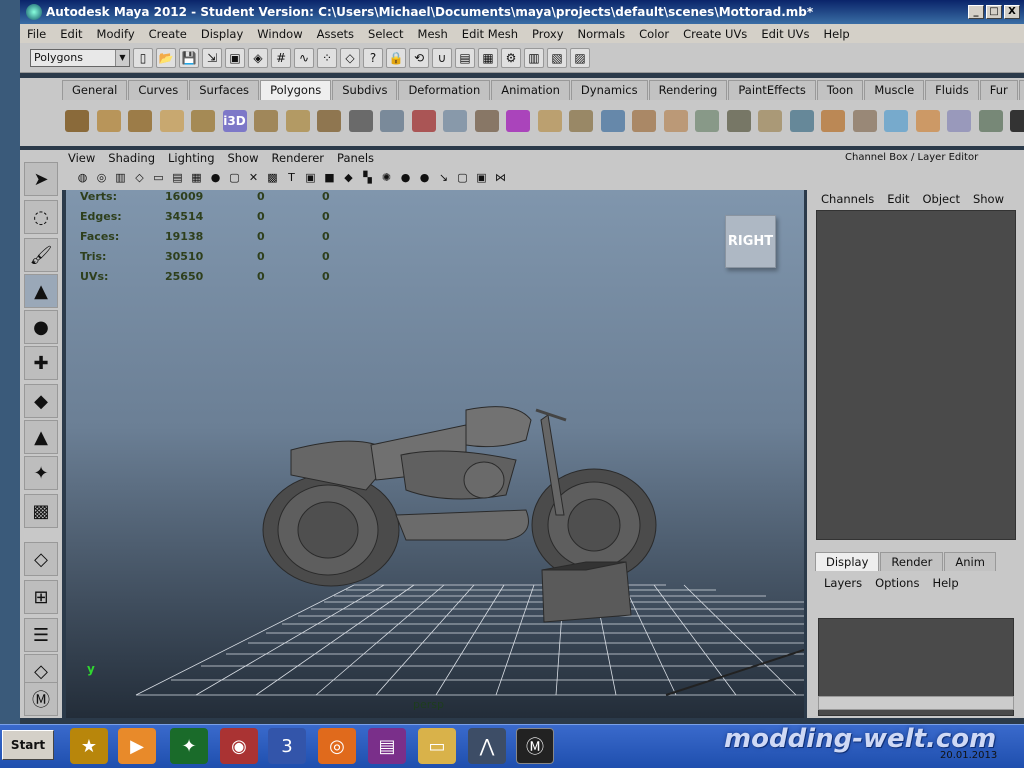 The width and height of the screenshot is (1024, 768). I want to click on menu-window: Window, so click(279, 34).